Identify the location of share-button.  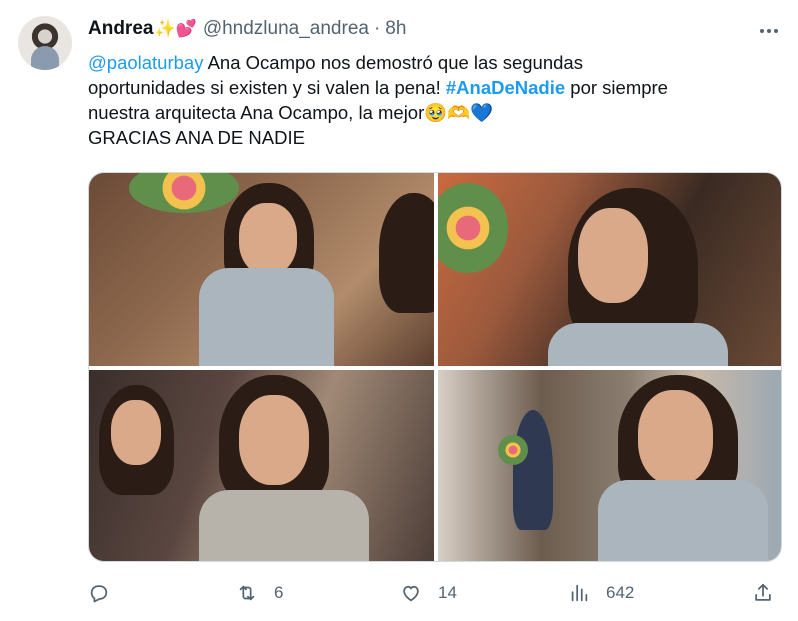
(763, 593).